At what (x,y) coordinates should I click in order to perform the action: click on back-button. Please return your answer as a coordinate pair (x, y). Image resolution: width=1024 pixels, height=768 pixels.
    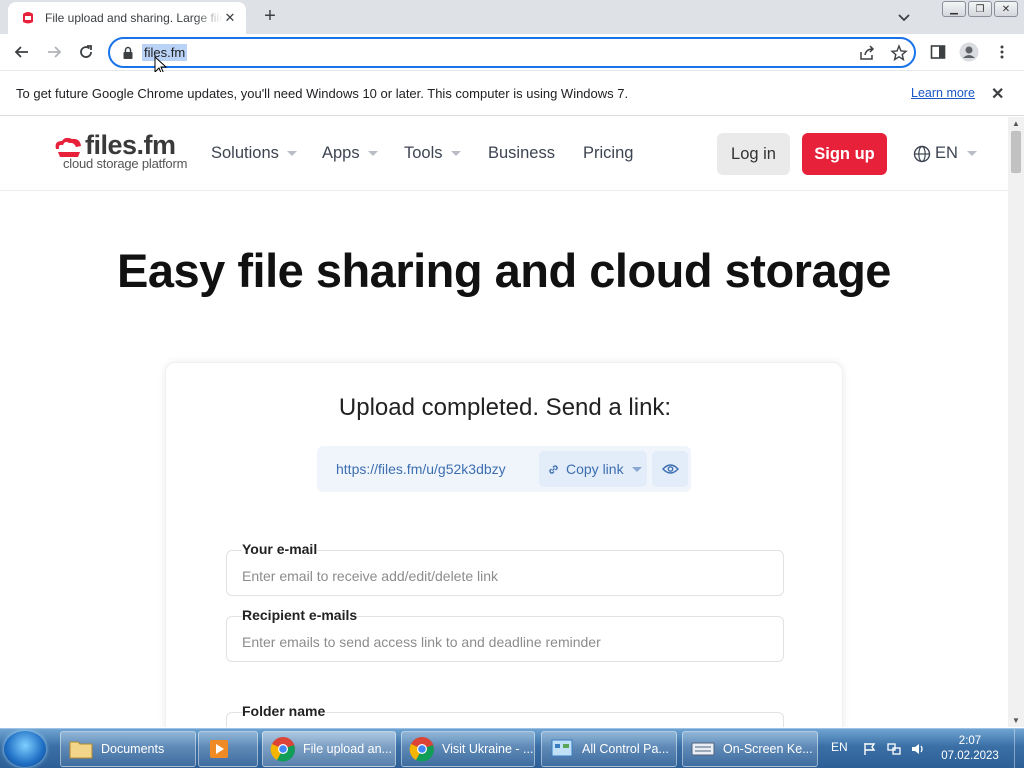
    Looking at the image, I should click on (22, 52).